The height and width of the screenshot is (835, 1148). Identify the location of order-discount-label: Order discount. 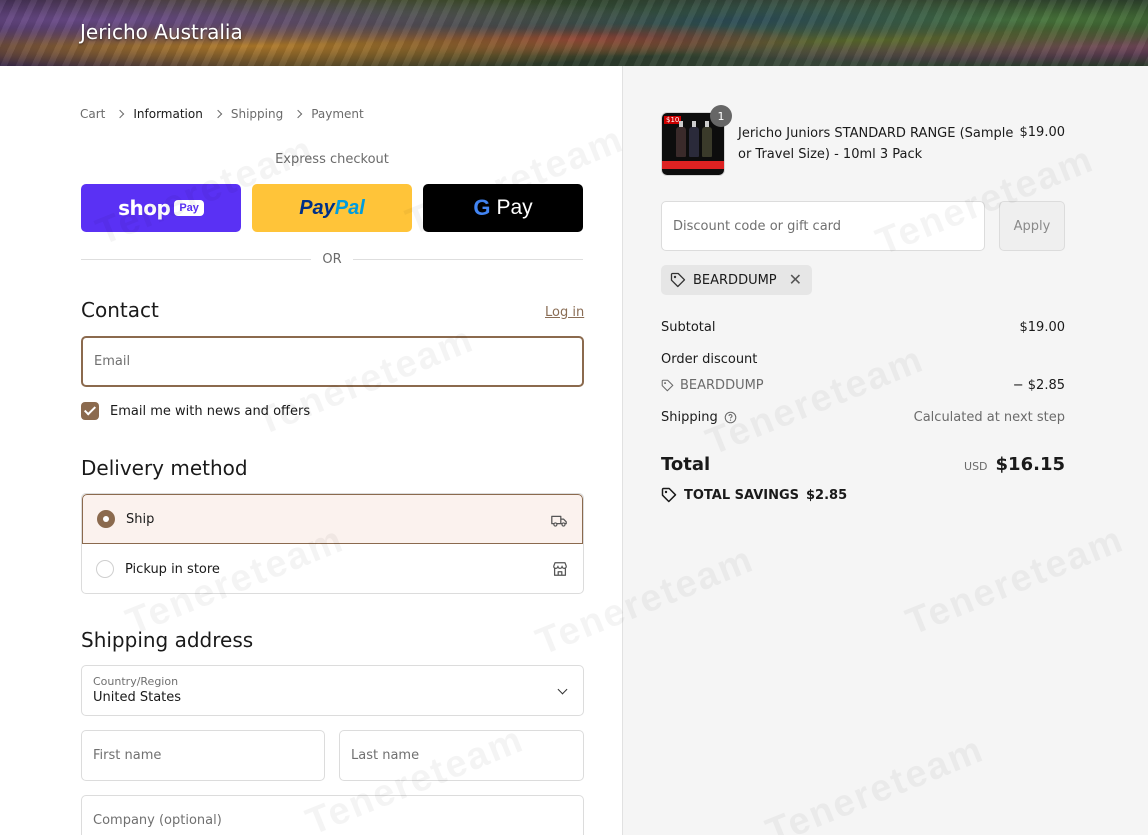
(709, 359).